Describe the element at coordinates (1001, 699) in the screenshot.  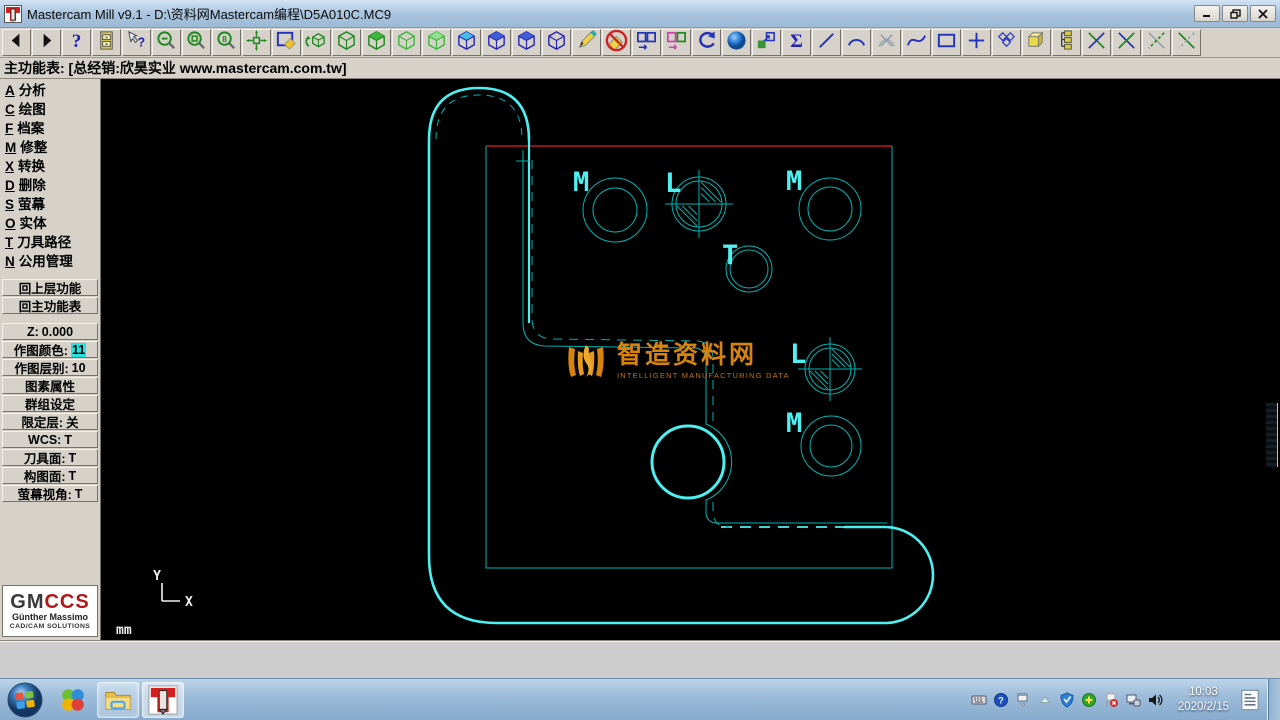
I see `tray-help-icon: ?` at that location.